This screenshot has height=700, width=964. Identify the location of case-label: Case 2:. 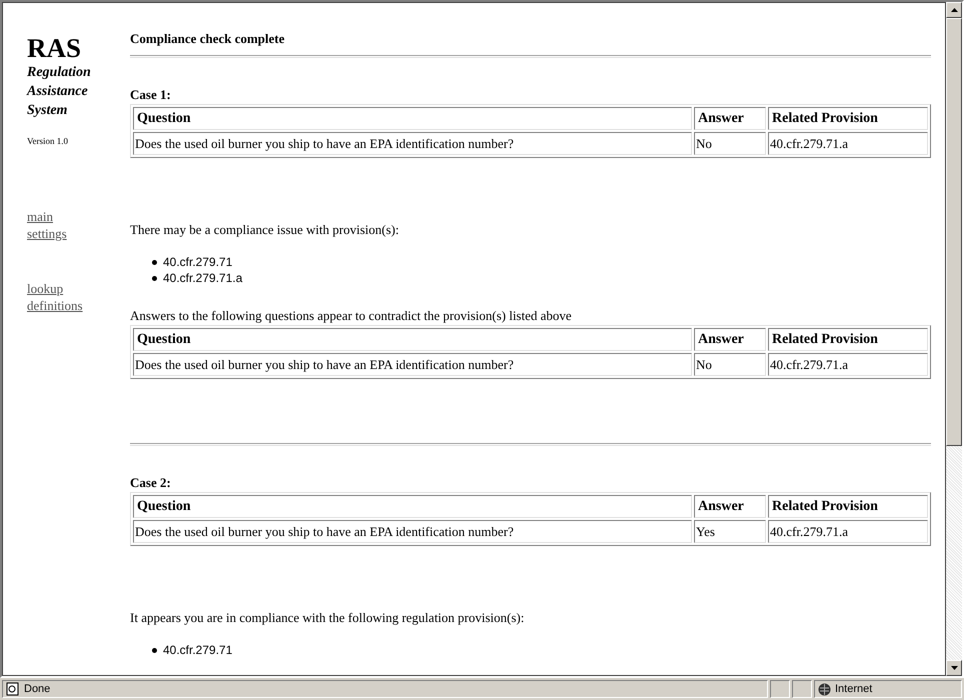
(151, 483).